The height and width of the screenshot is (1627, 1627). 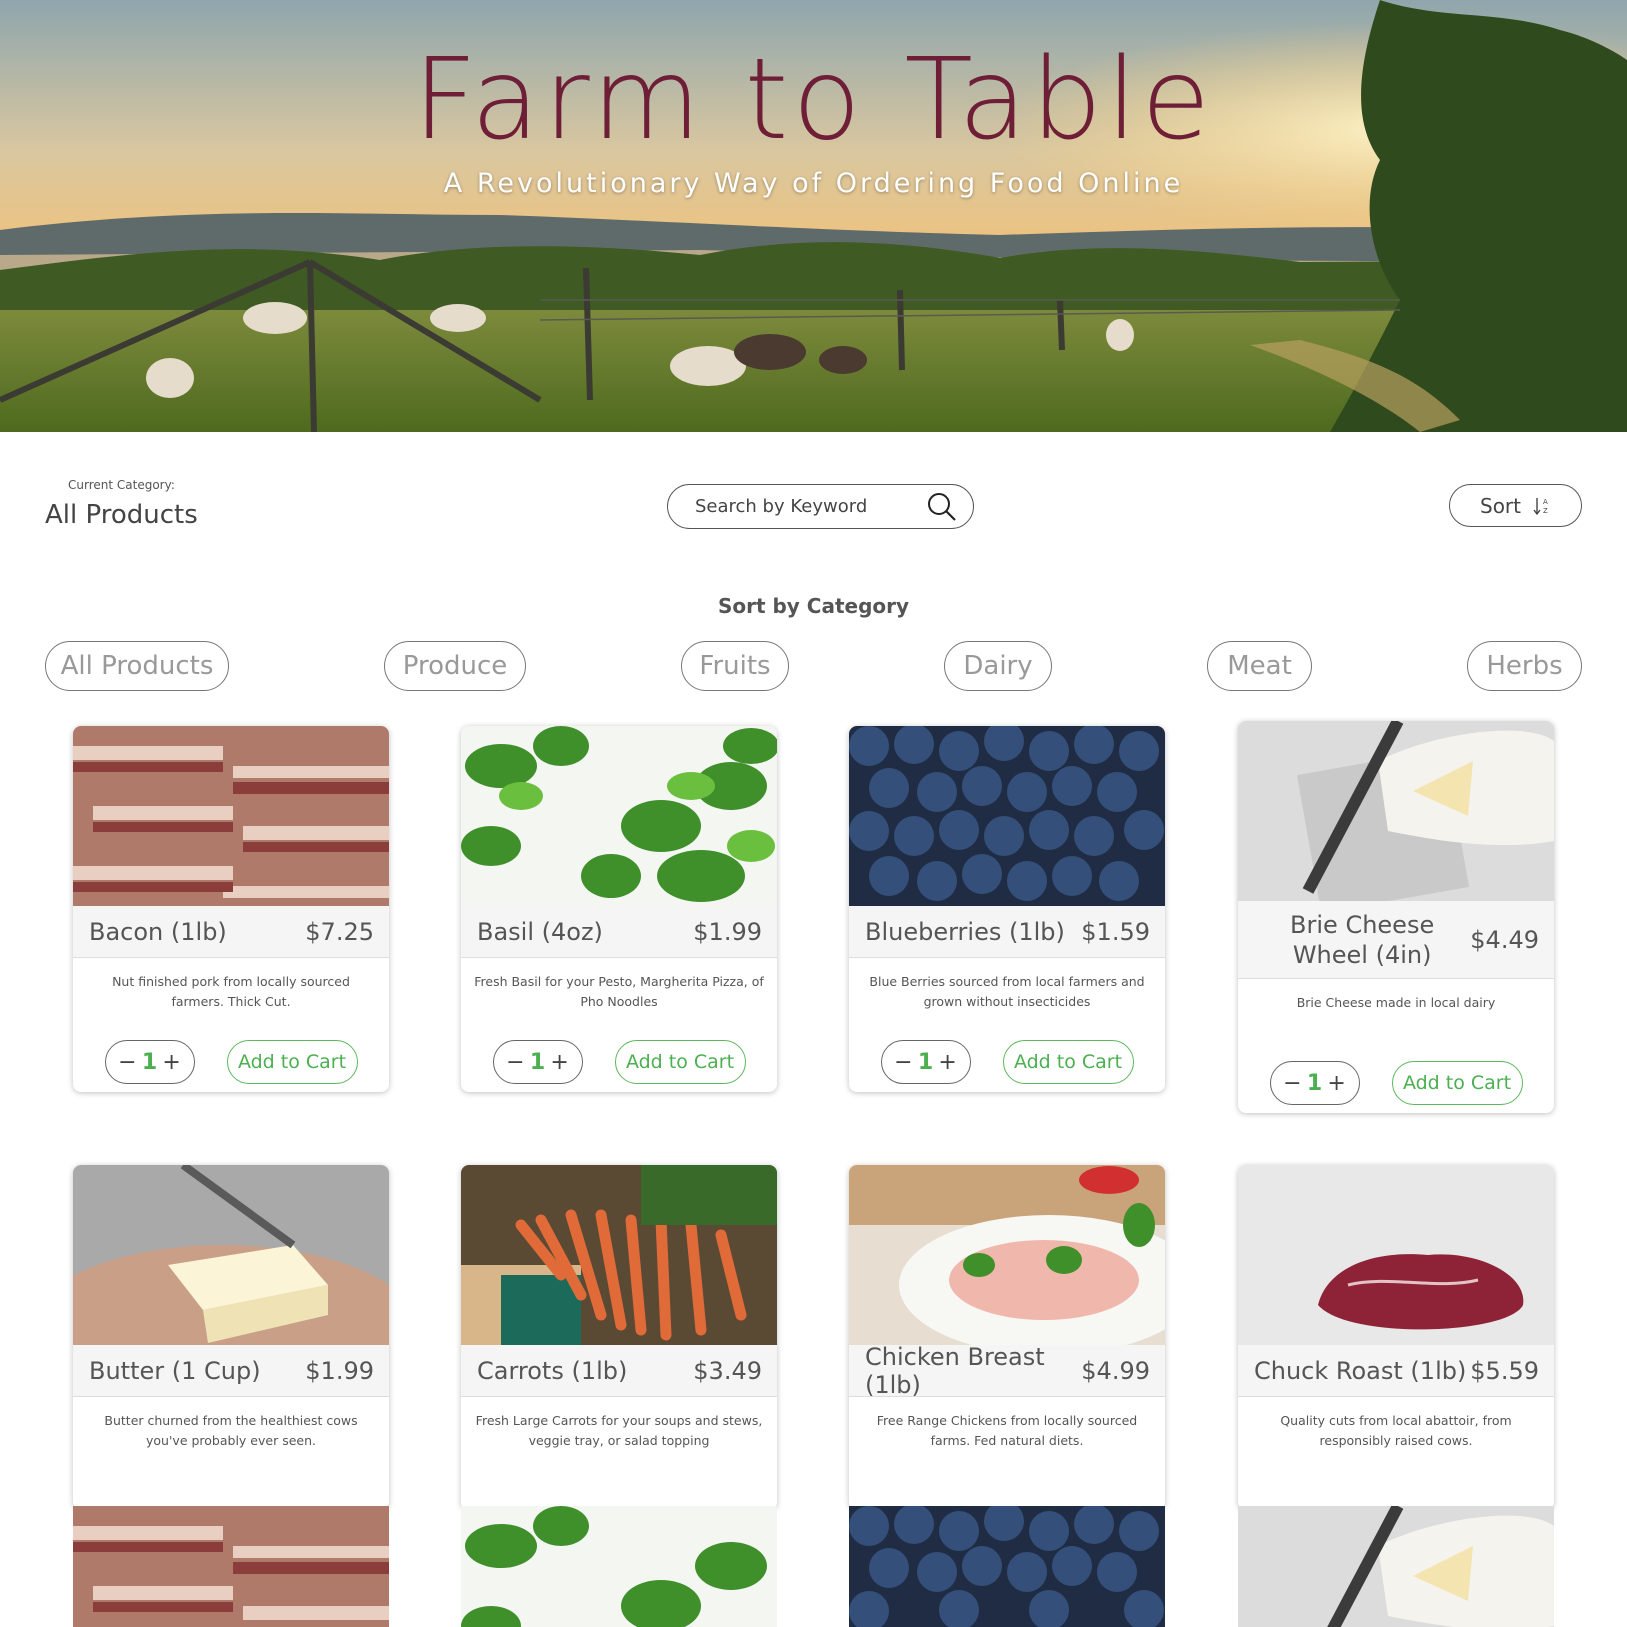 I want to click on product-header: Chicken Breast (1lb) $4.99, so click(x=1007, y=1370).